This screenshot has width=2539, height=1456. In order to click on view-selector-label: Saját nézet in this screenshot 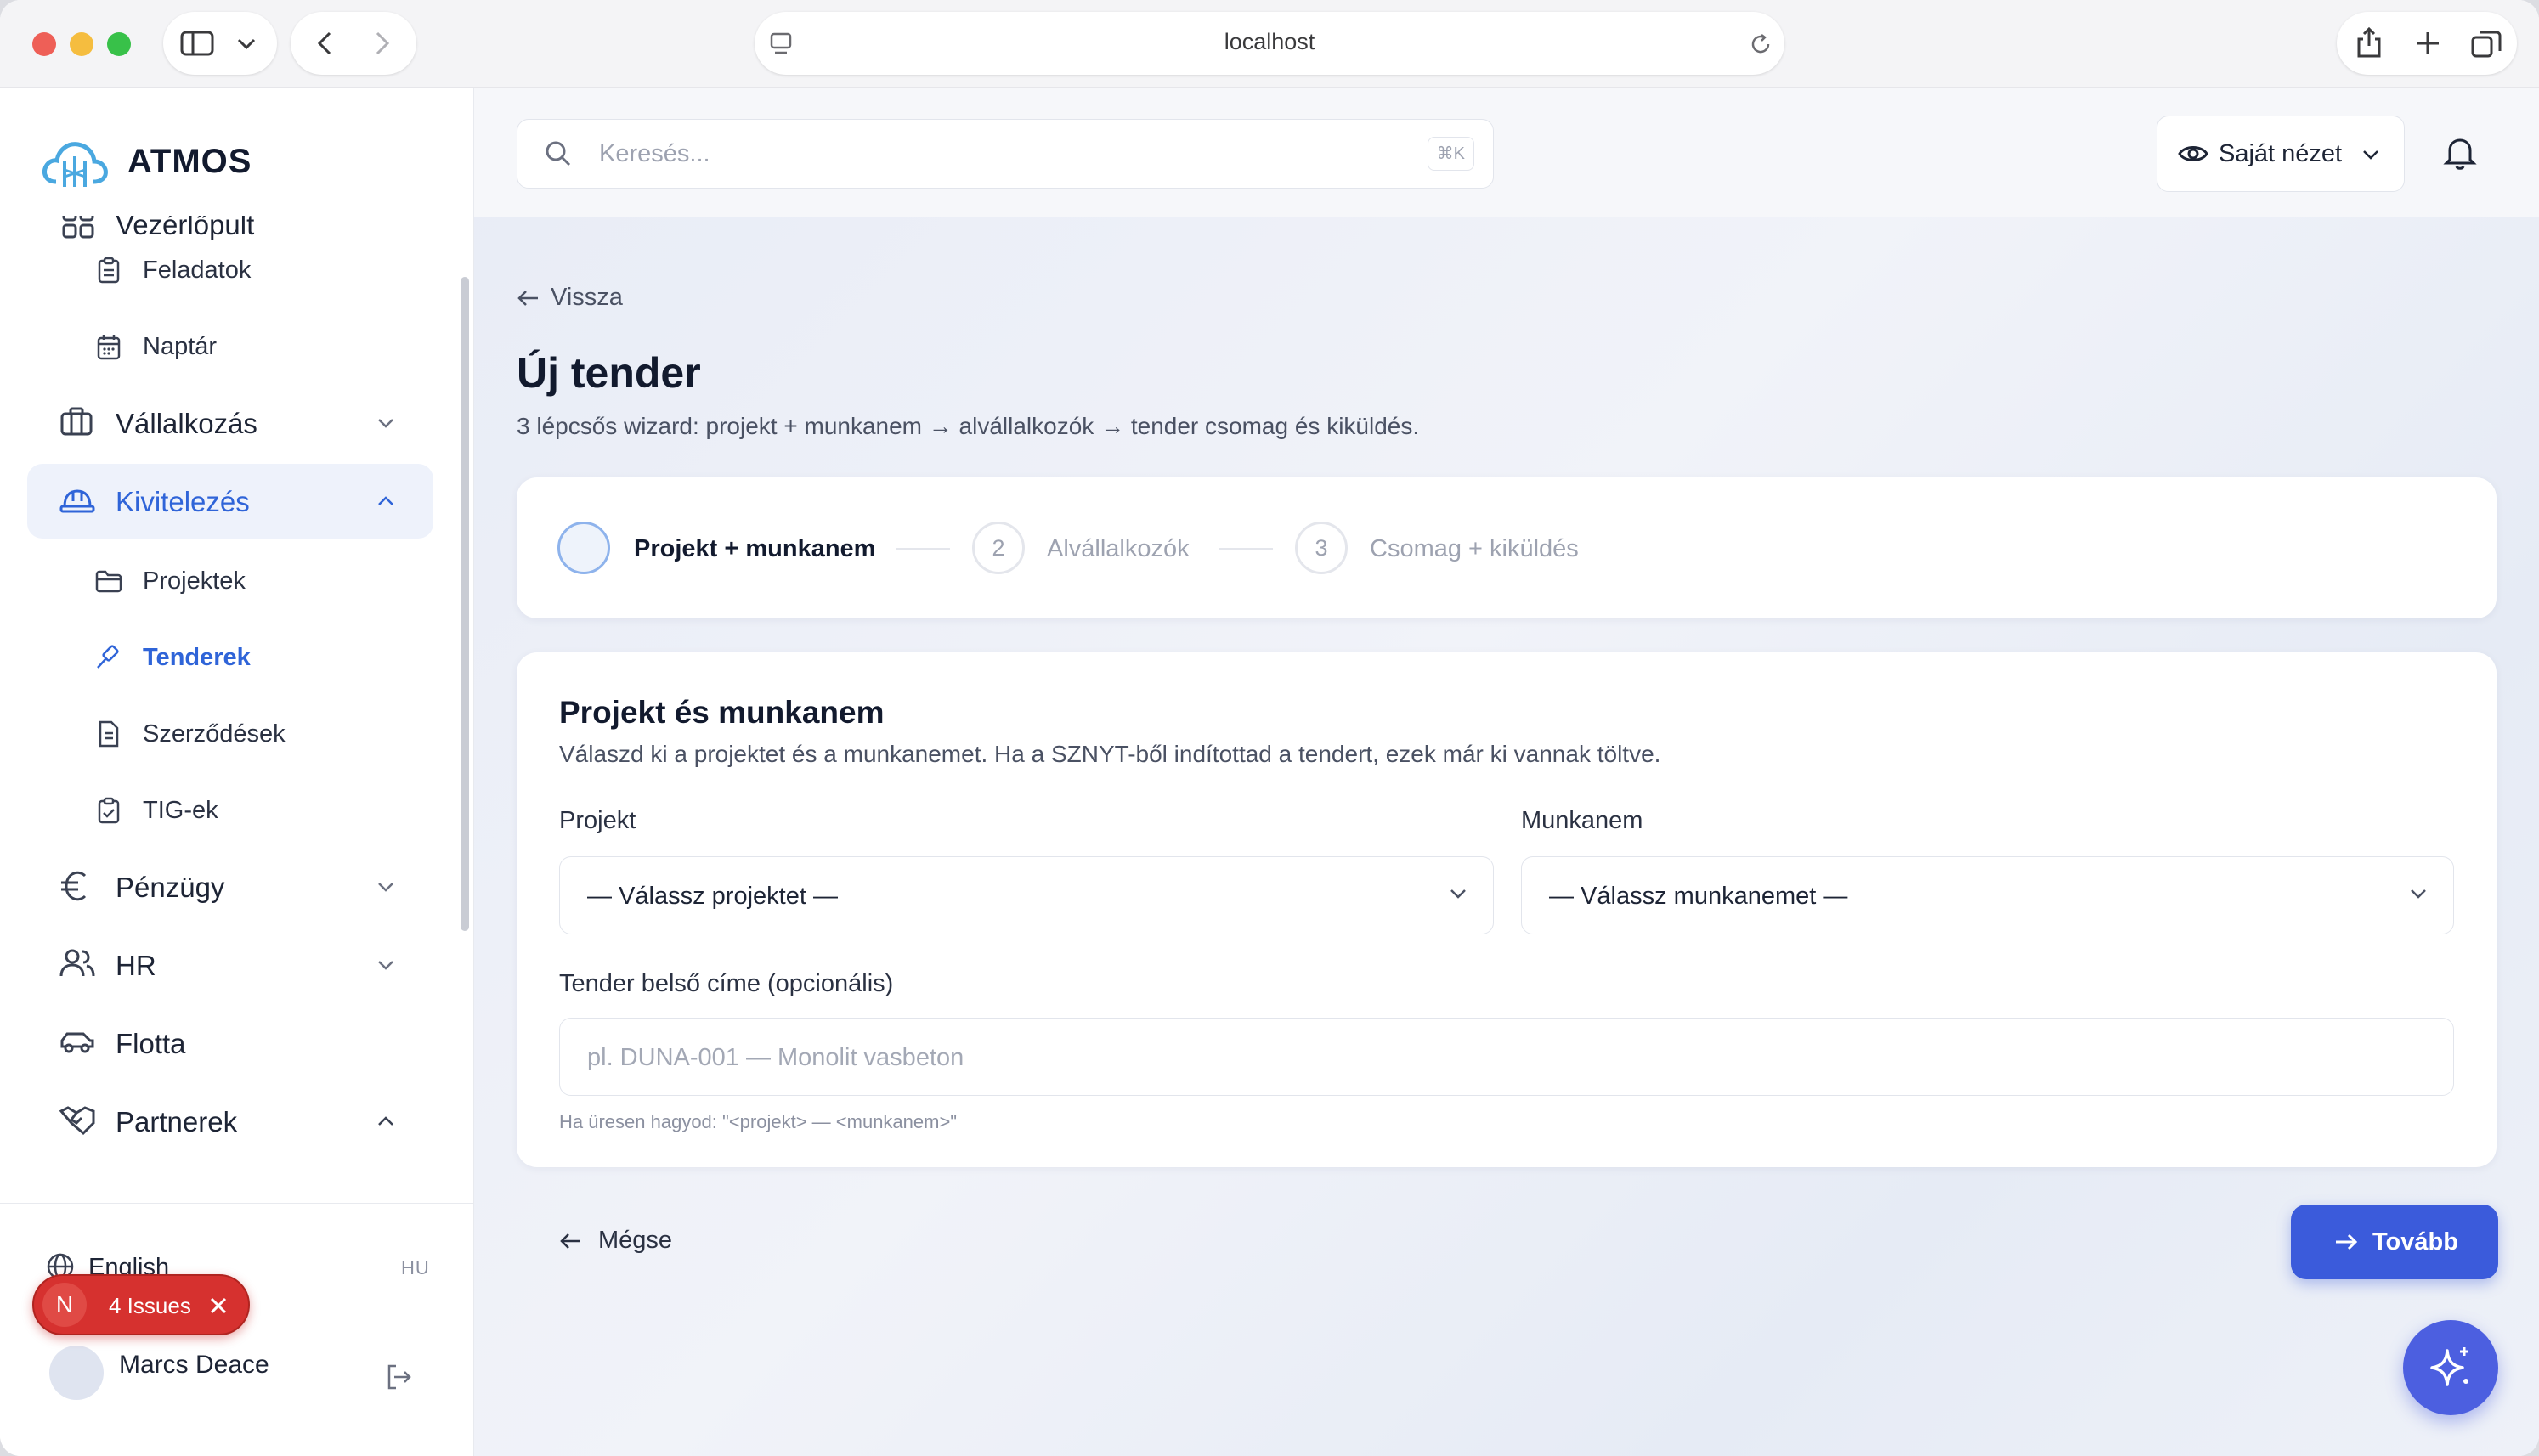, I will do `click(2281, 154)`.